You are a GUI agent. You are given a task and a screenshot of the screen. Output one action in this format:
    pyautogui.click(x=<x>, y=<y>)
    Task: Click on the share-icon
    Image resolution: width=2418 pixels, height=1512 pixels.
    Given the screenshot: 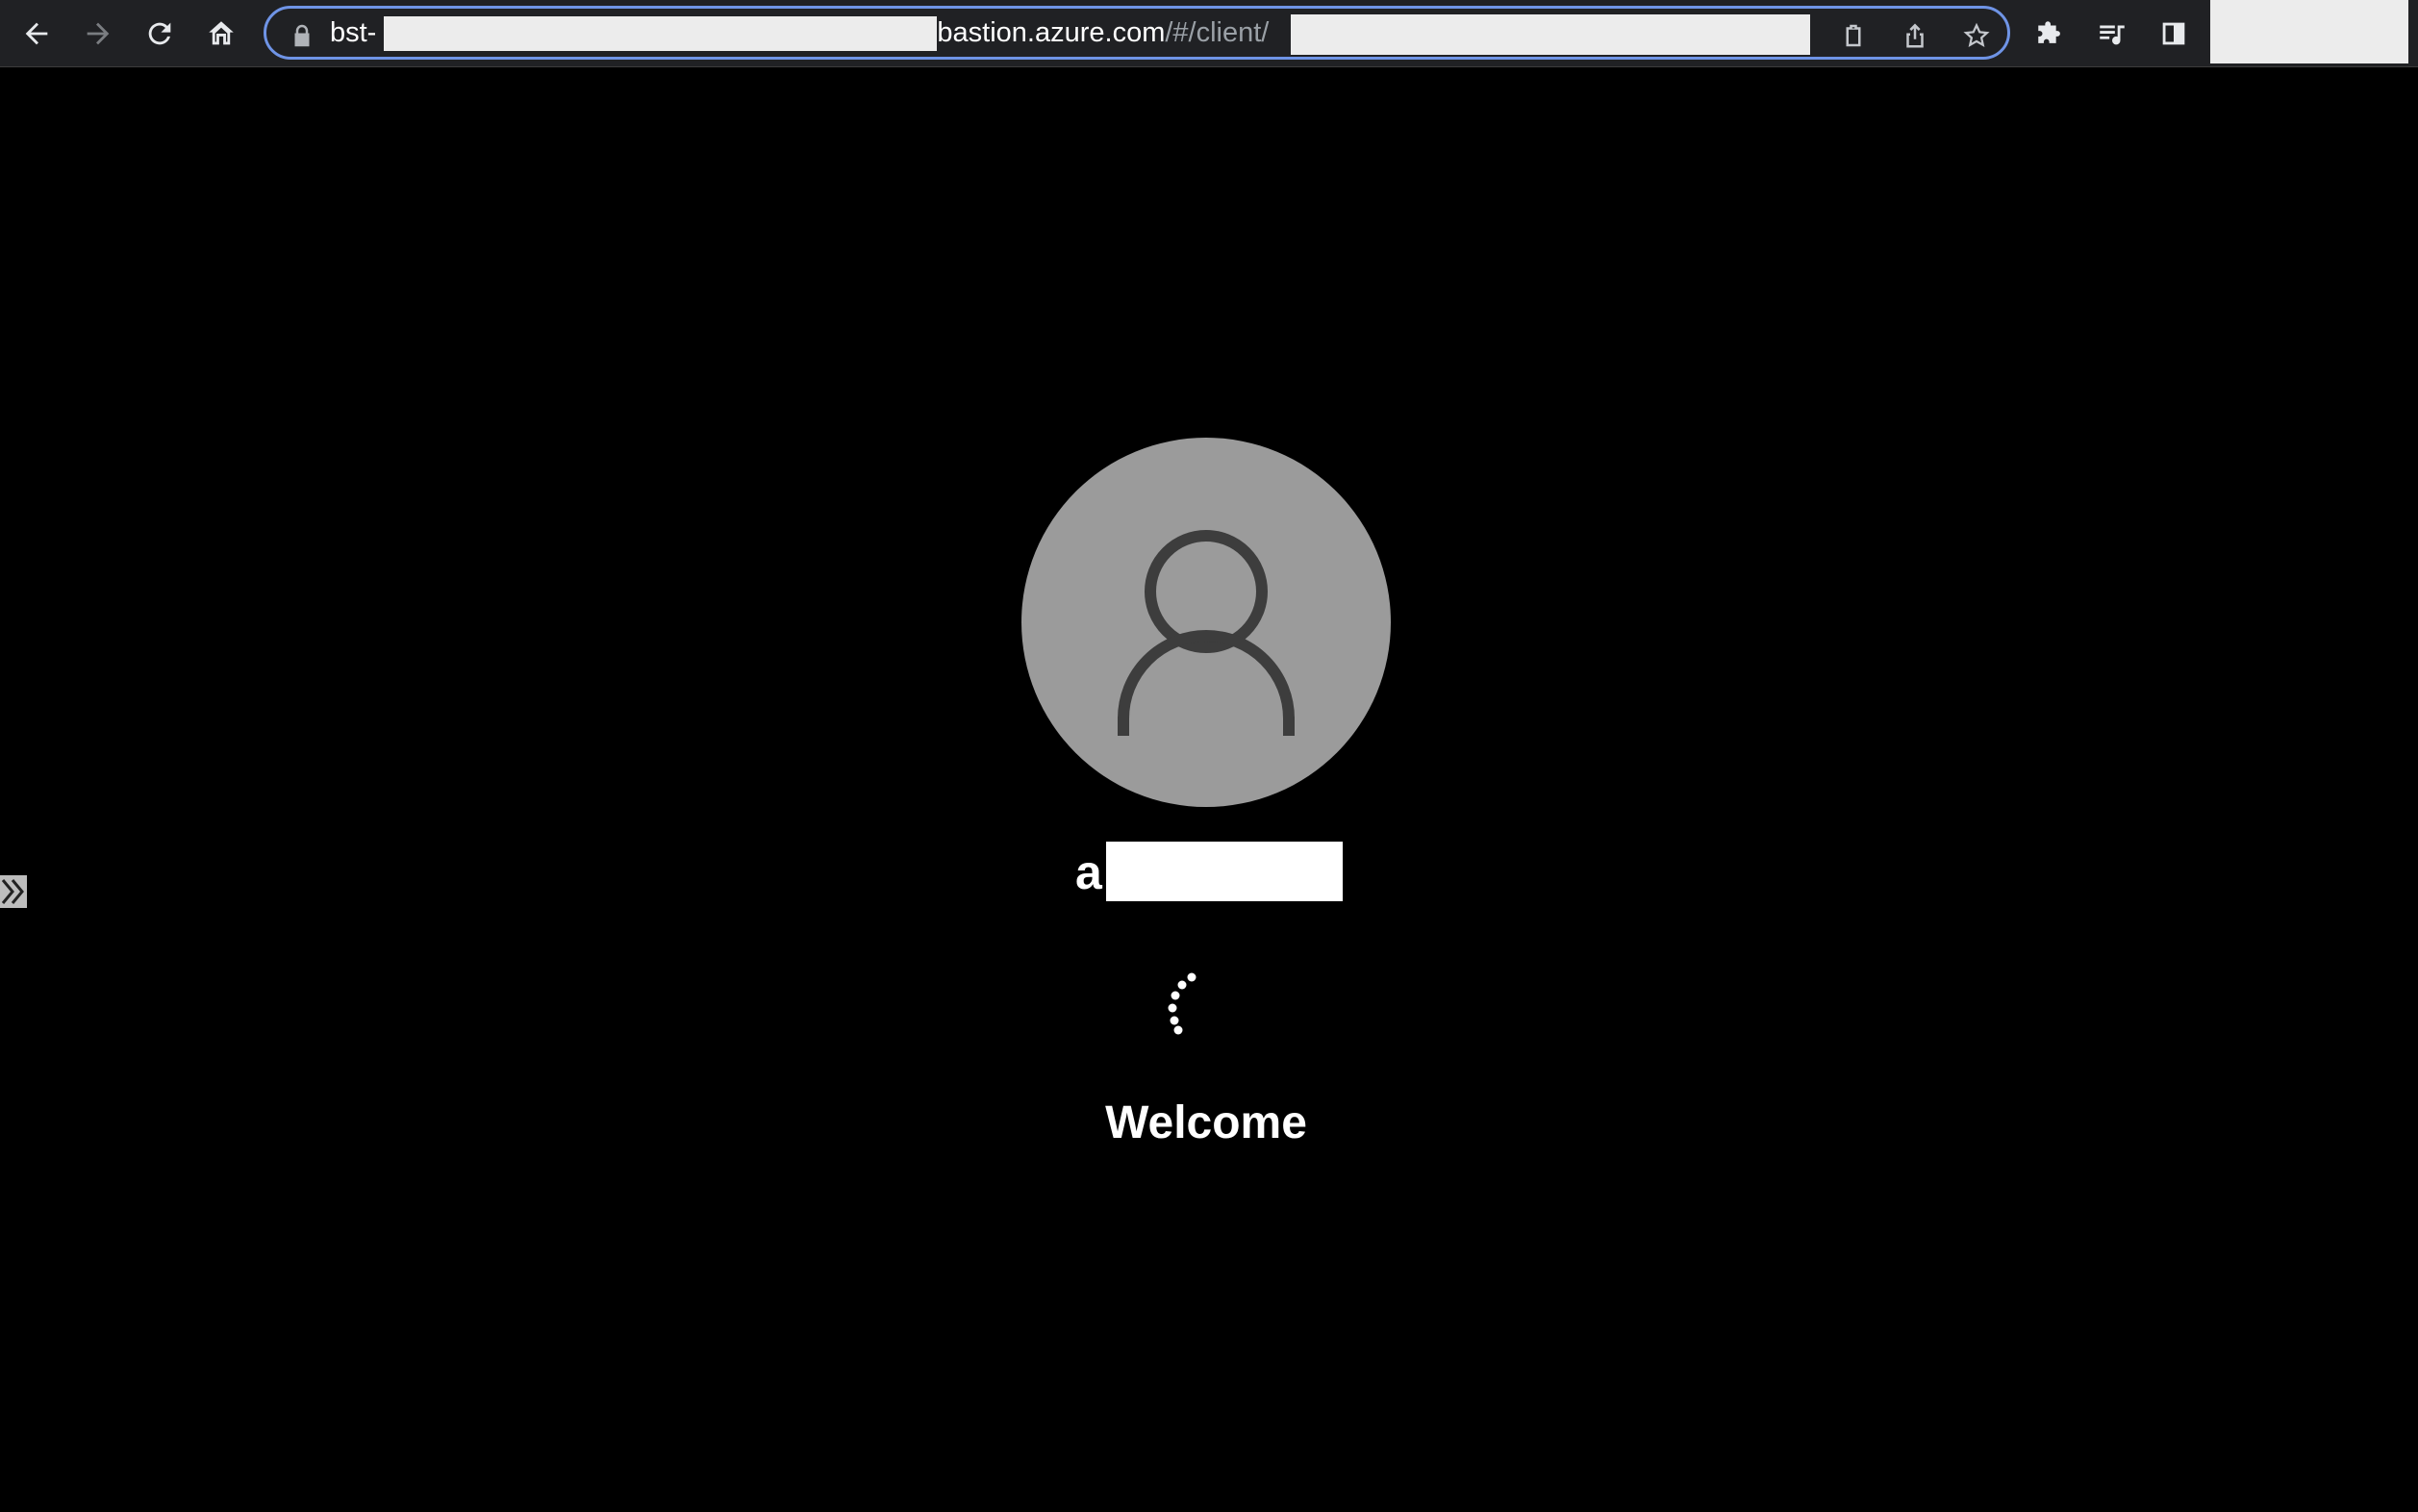 What is the action you would take?
    pyautogui.click(x=1915, y=35)
    